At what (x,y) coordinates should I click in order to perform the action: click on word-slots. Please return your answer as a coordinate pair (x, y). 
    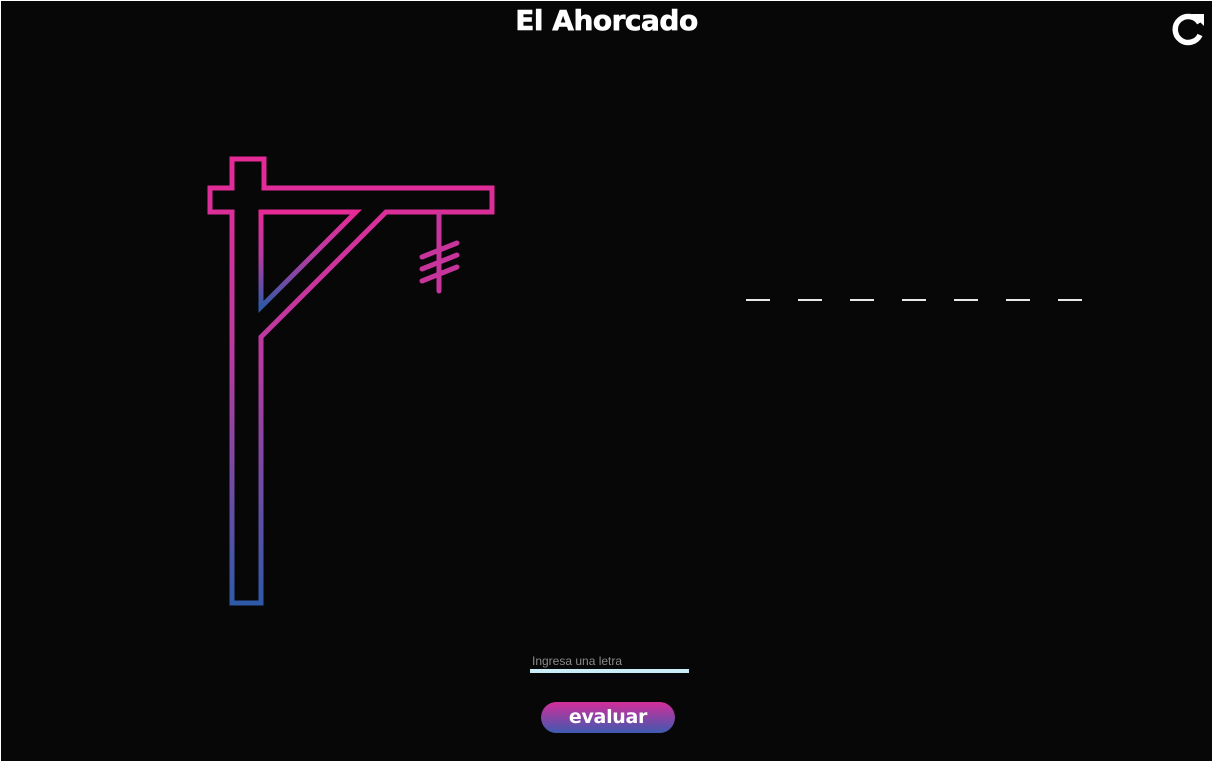
    Looking at the image, I should click on (914, 293).